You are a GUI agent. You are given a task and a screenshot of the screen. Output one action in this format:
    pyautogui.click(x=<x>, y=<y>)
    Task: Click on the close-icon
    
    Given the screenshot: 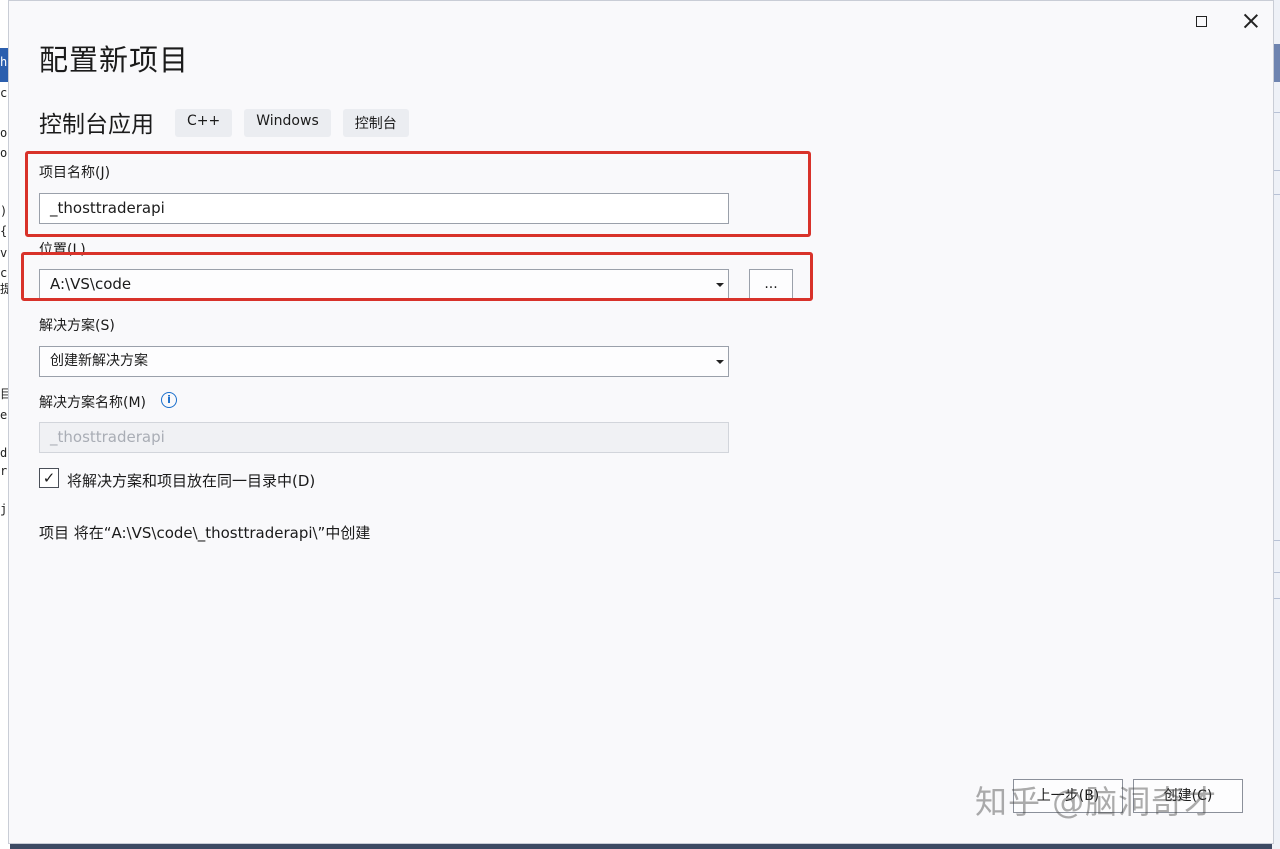 What is the action you would take?
    pyautogui.click(x=1251, y=21)
    